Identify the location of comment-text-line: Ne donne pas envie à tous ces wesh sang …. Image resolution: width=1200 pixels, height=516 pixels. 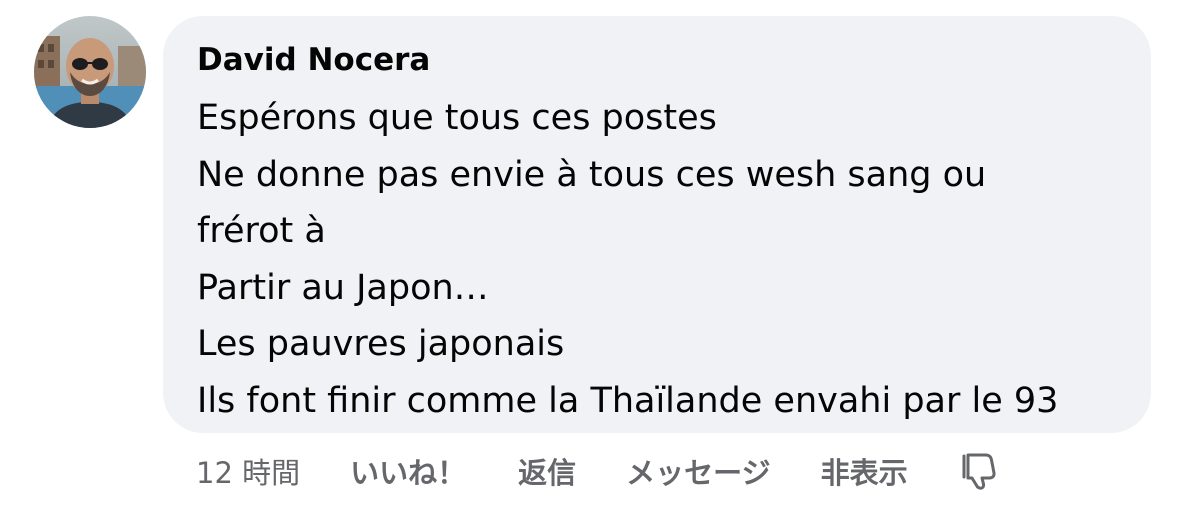
(592, 174).